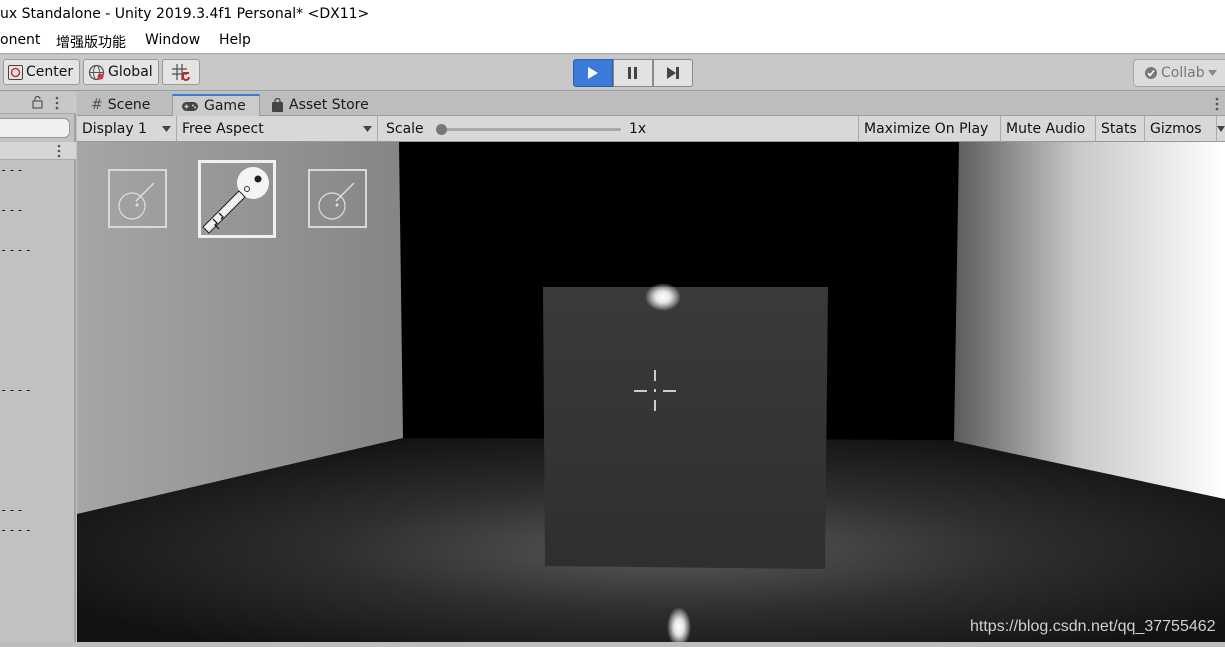 The image size is (1225, 647). What do you see at coordinates (651, 104) in the screenshot?
I see `view-tabs: # Scene Game Asset Store` at bounding box center [651, 104].